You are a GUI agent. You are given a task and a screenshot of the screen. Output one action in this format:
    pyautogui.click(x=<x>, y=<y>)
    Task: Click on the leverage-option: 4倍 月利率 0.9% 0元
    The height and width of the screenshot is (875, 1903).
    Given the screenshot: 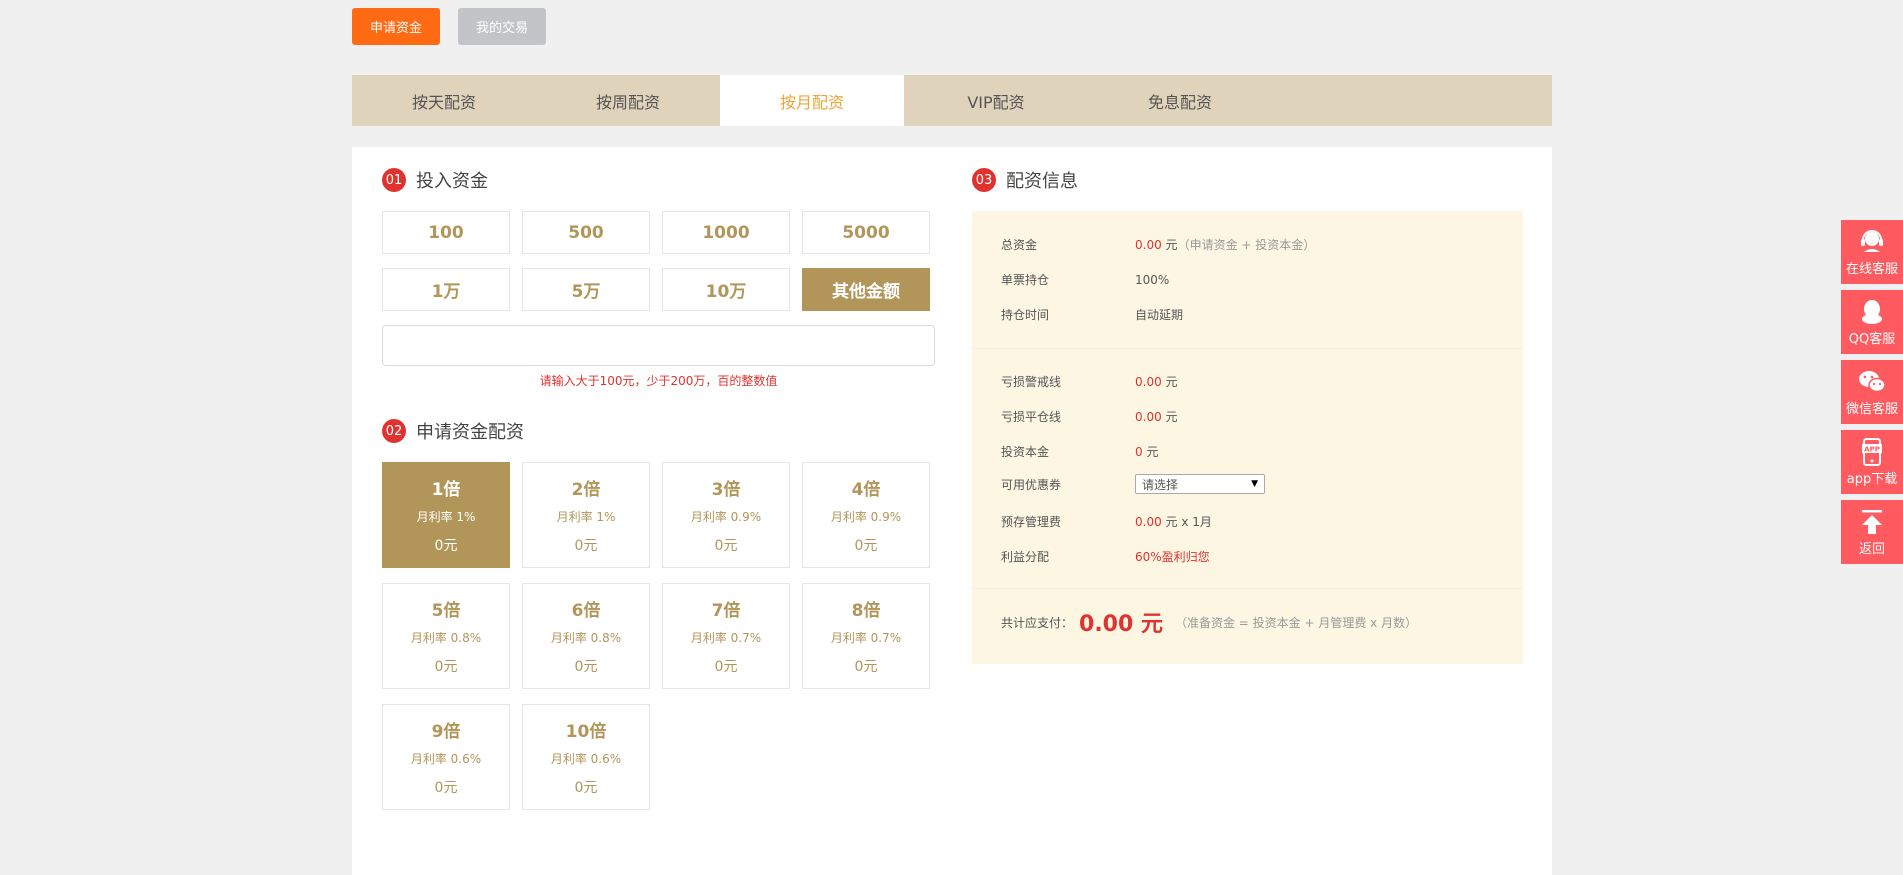 What is the action you would take?
    pyautogui.click(x=866, y=515)
    